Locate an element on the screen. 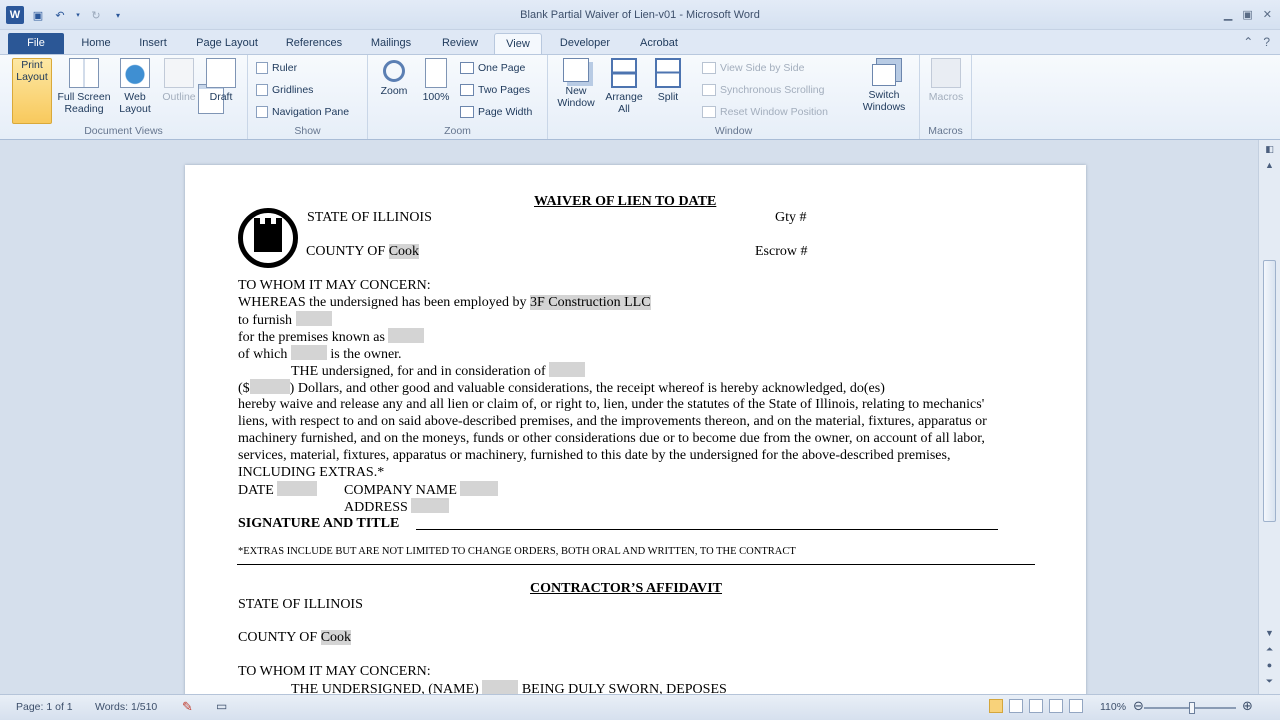  minimize-icon: ▁ is located at coordinates (1228, 14).